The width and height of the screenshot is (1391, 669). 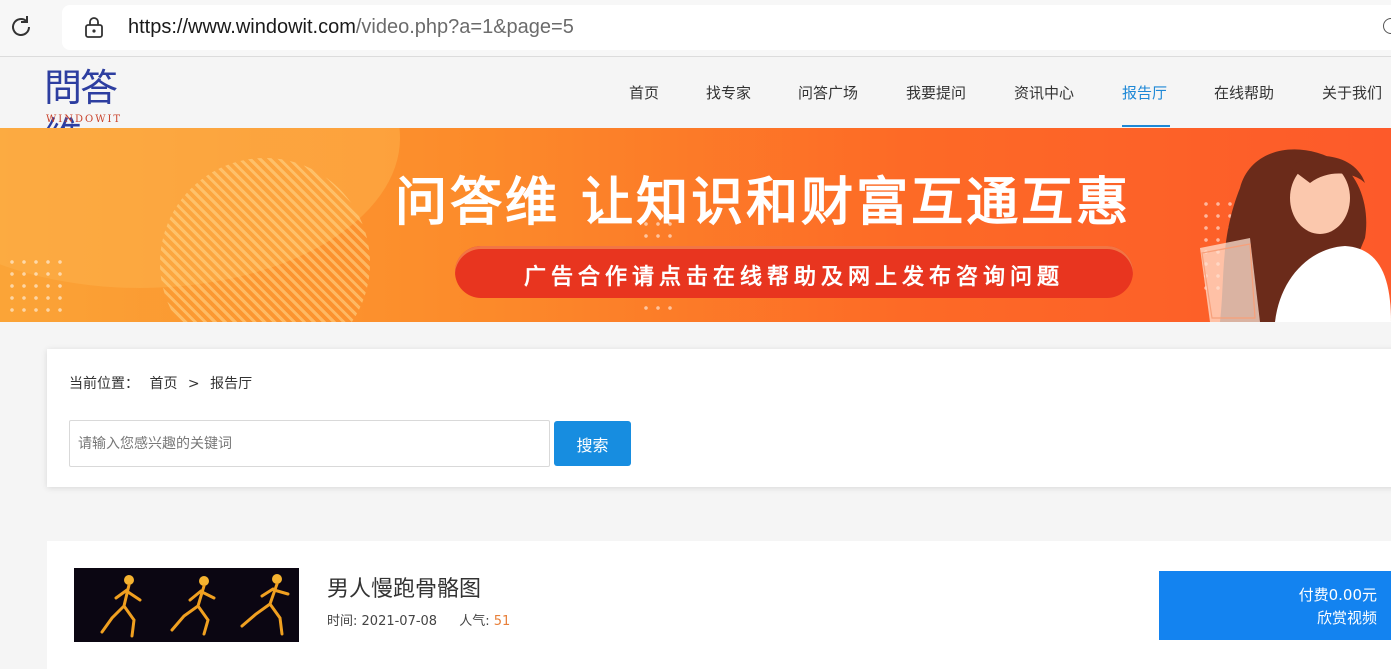 I want to click on banner-title: 问答维 让知识和财富互通互惠, so click(x=763, y=203).